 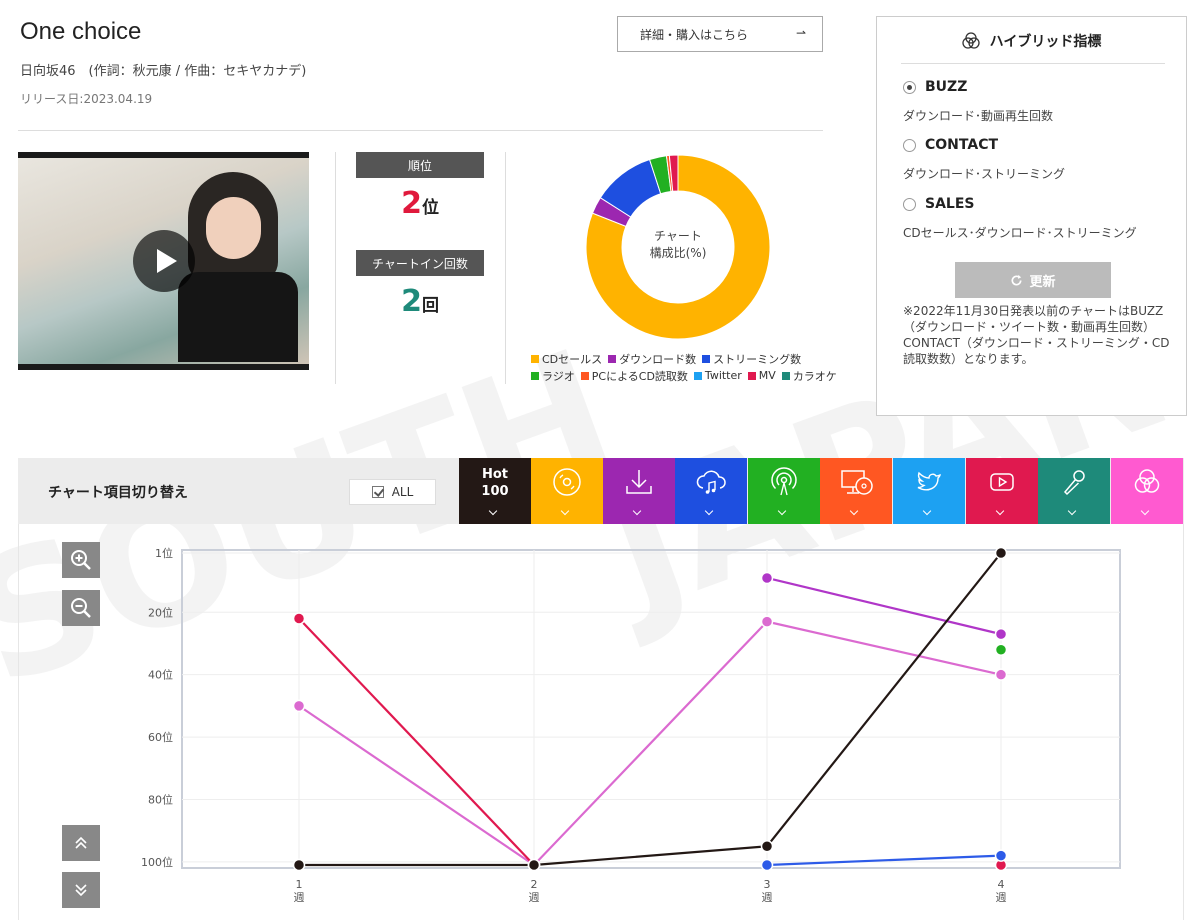 I want to click on series-line-streaming, so click(x=884, y=860).